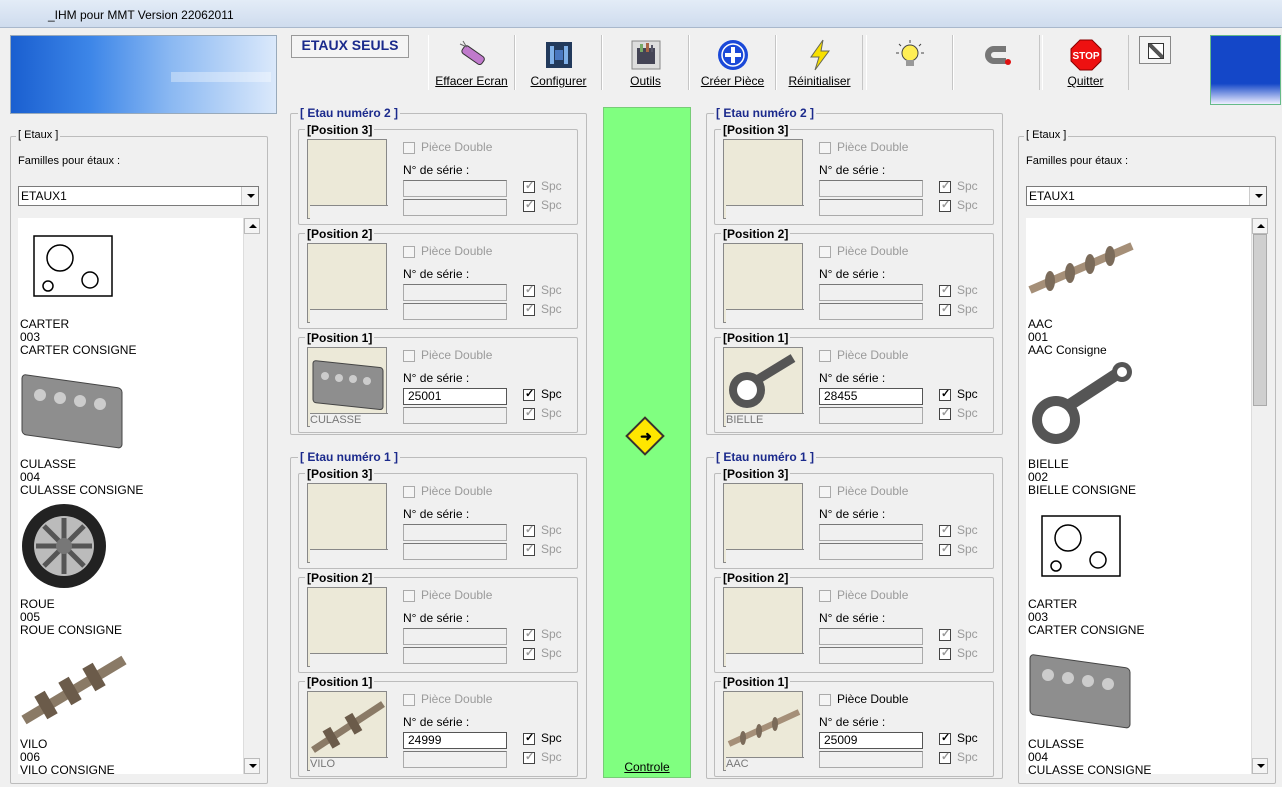 Image resolution: width=1282 pixels, height=787 pixels. Describe the element at coordinates (349, 764) in the screenshot. I see `part-name: VILO` at that location.